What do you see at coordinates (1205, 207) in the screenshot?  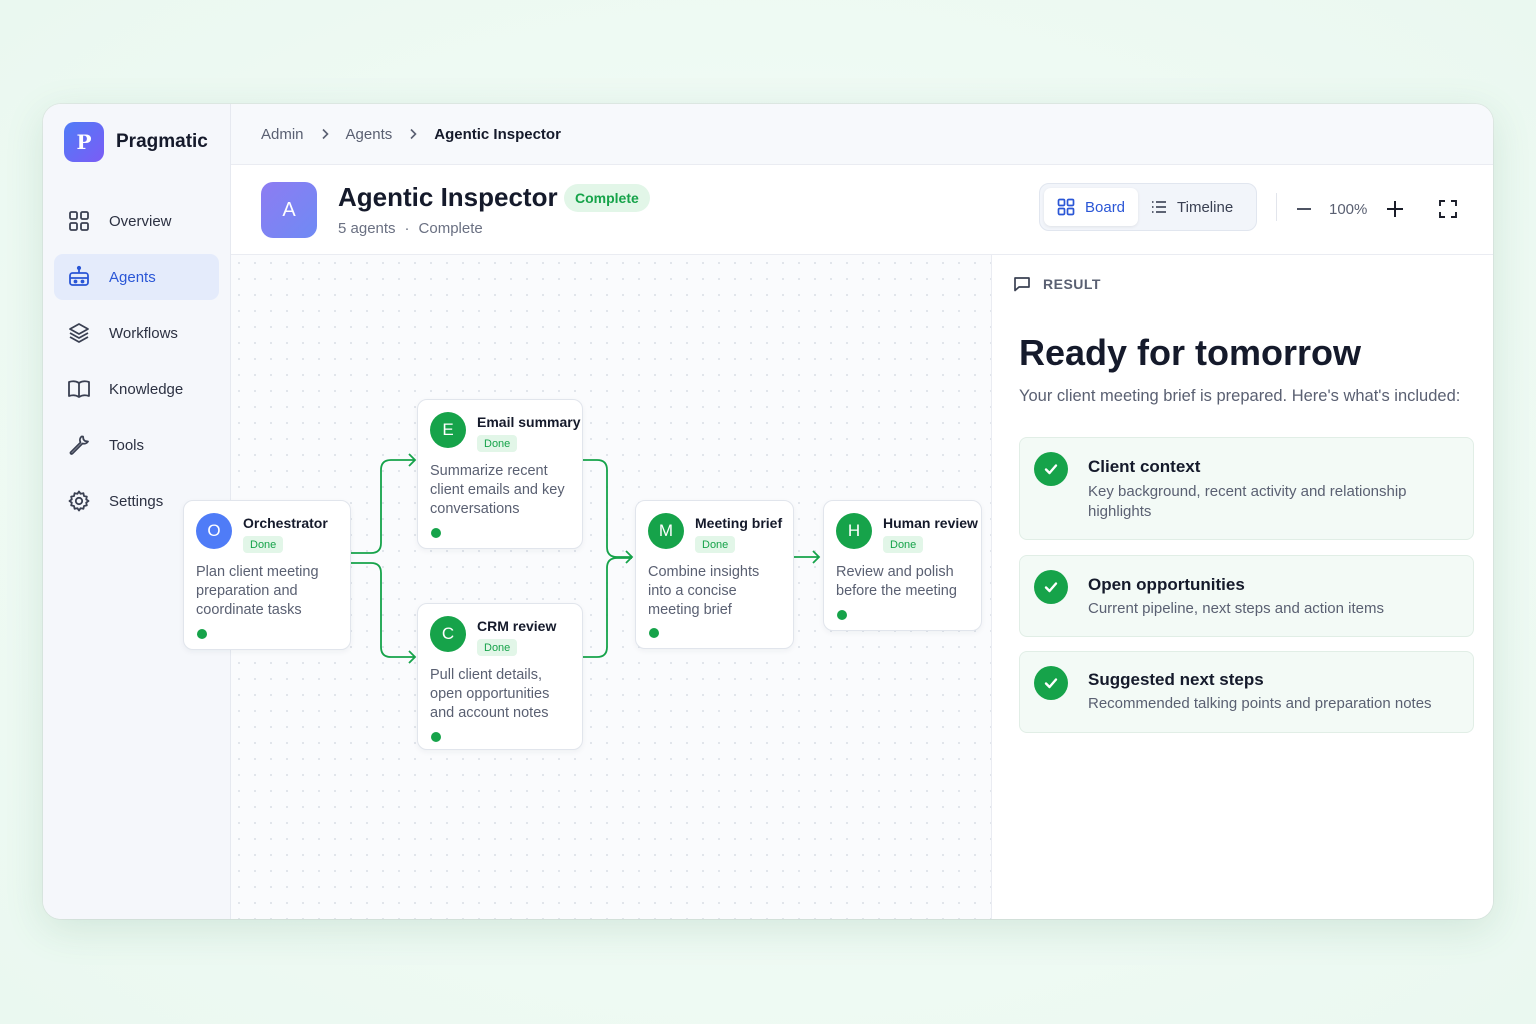 I see `timeline-label: Timeline` at bounding box center [1205, 207].